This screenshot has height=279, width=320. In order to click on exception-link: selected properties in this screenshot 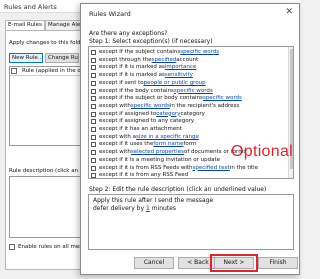, I will do `click(157, 152)`.